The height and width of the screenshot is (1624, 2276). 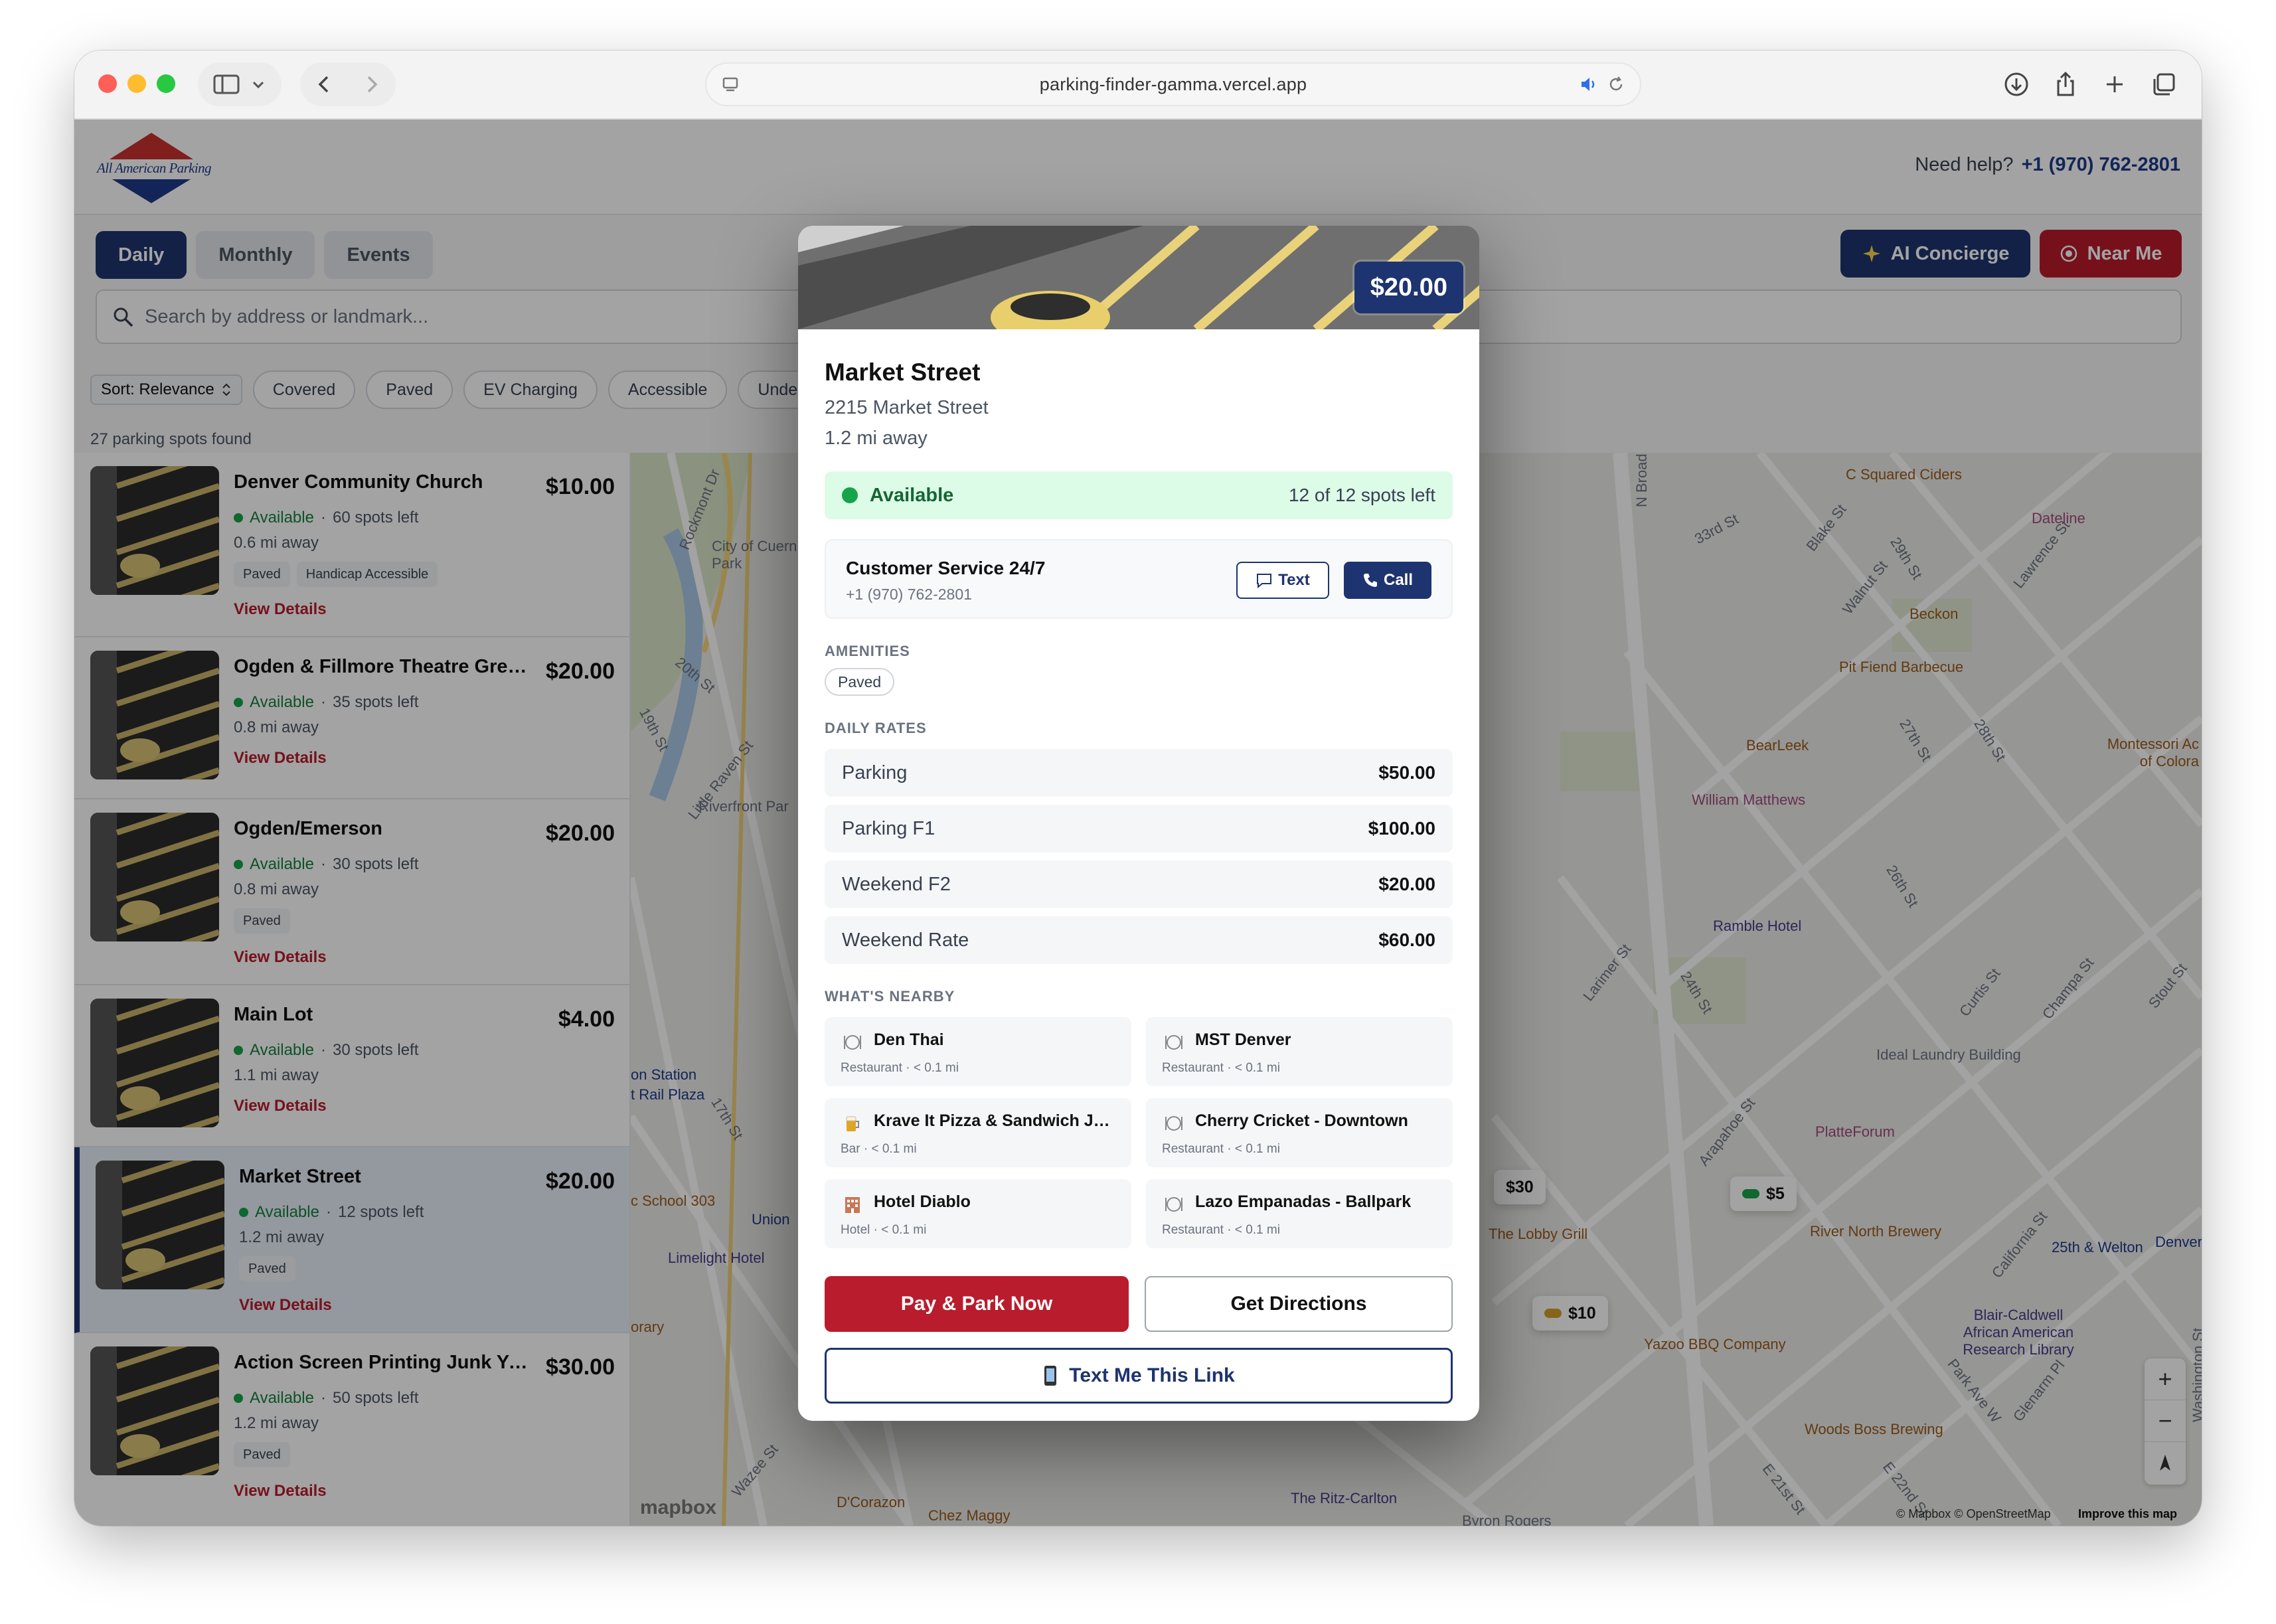 I want to click on new-tab-icon, so click(x=2114, y=84).